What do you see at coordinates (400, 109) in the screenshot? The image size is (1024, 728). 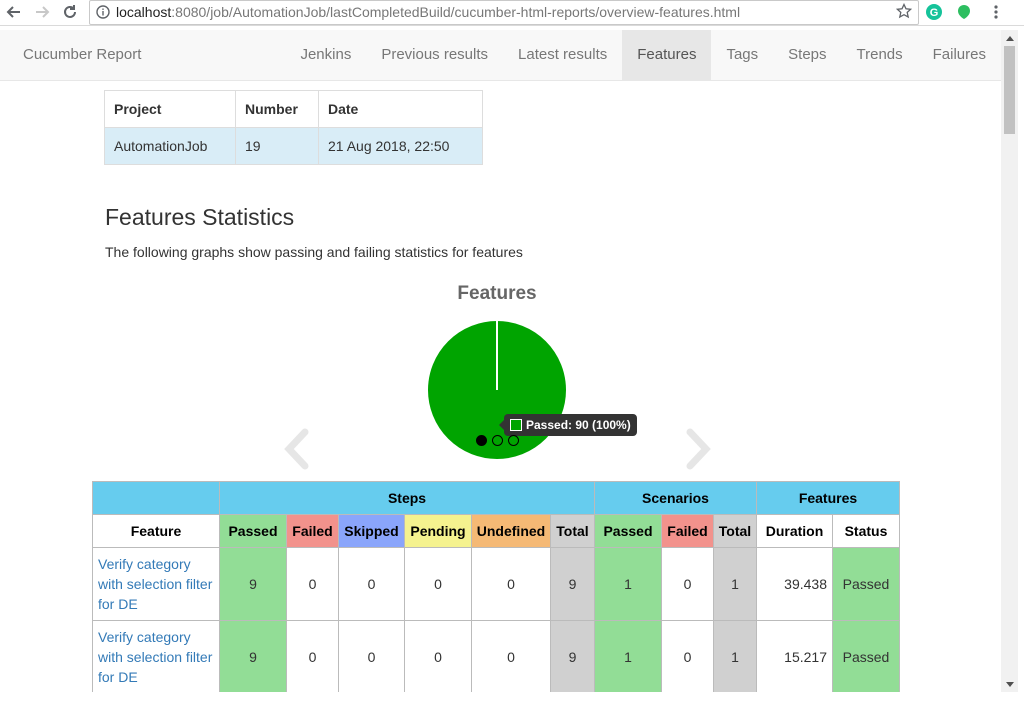 I see `date-header: Date` at bounding box center [400, 109].